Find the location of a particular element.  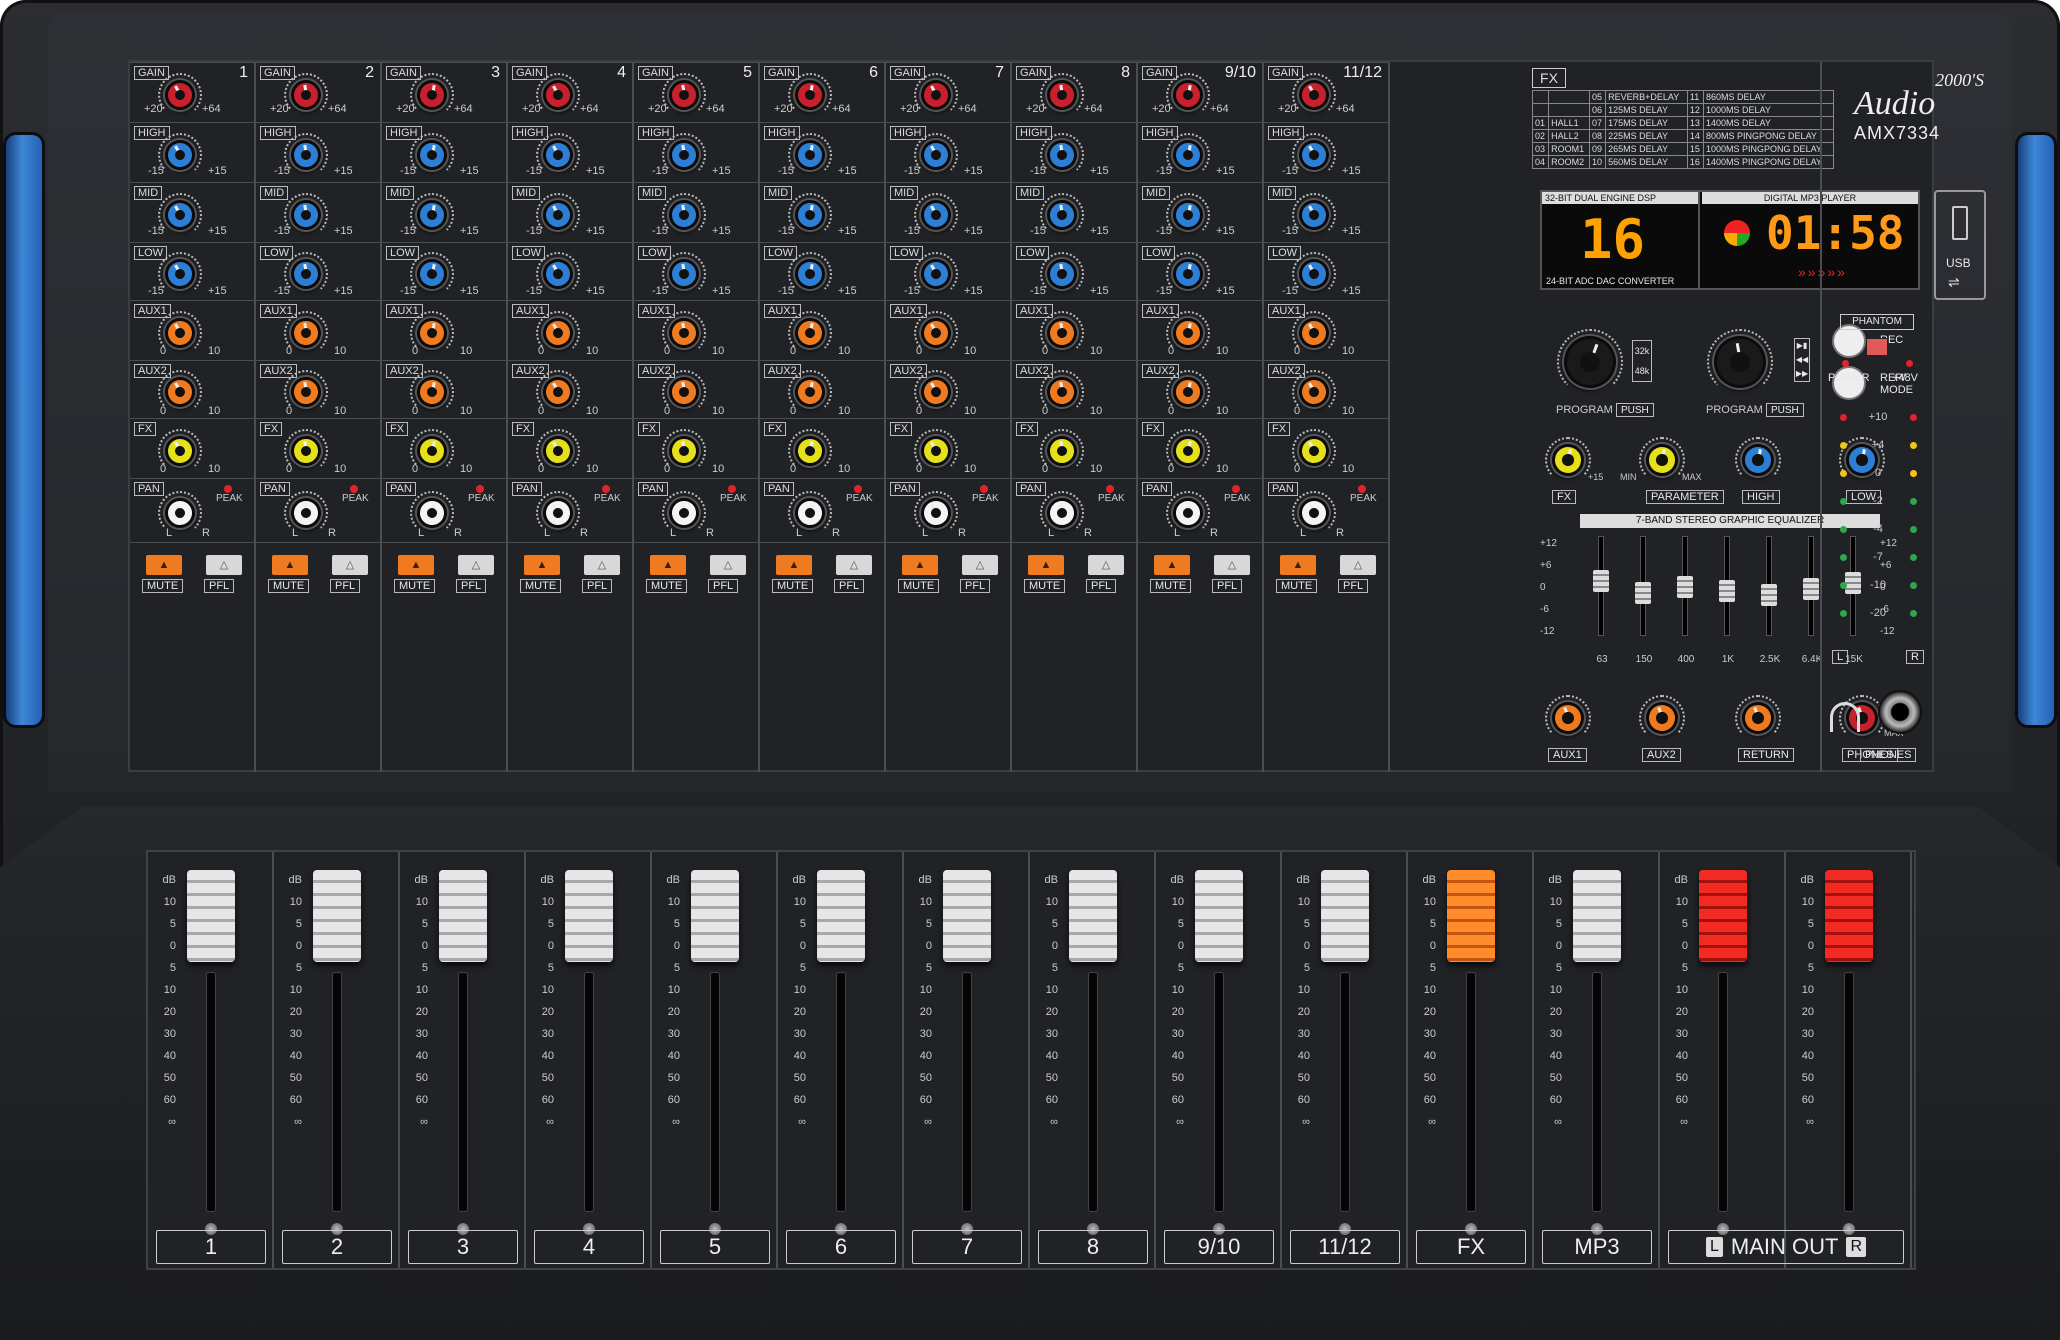

fader-scale-label: ∞ is located at coordinates (1054, 1122).